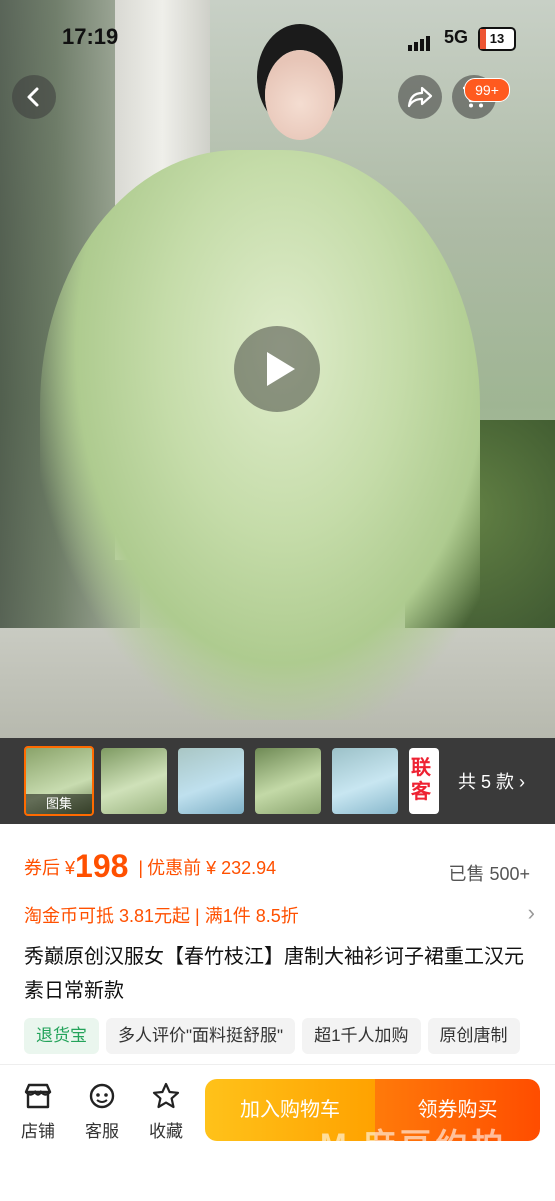  Describe the element at coordinates (281, 369) in the screenshot. I see `play-icon` at that location.